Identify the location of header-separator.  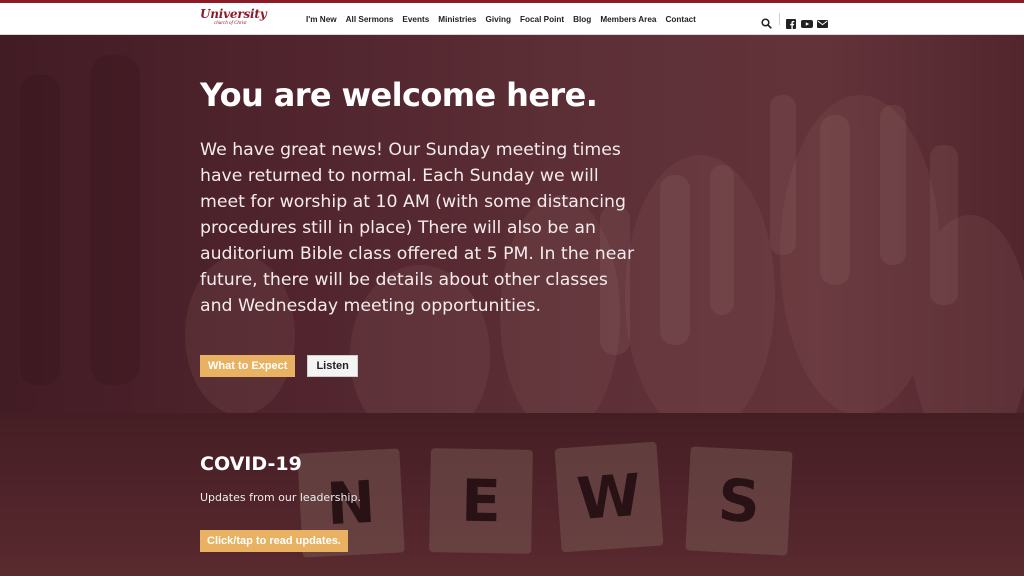
(779, 19).